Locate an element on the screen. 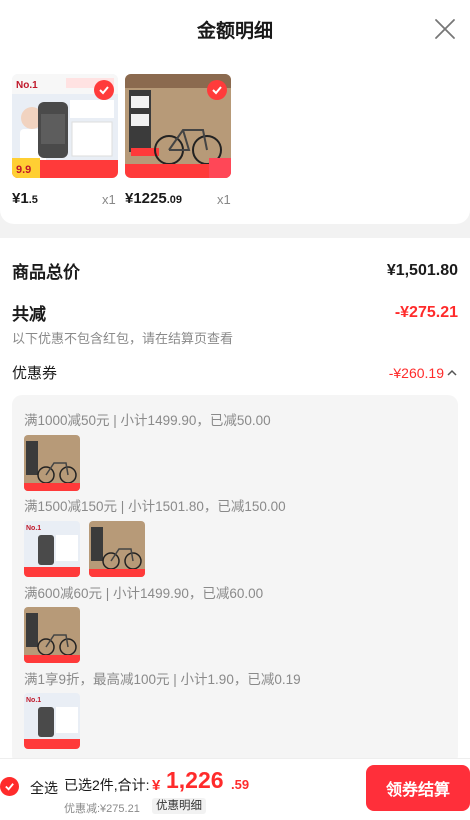 The image size is (470, 820). discount-value: -¥275.21 is located at coordinates (426, 312).